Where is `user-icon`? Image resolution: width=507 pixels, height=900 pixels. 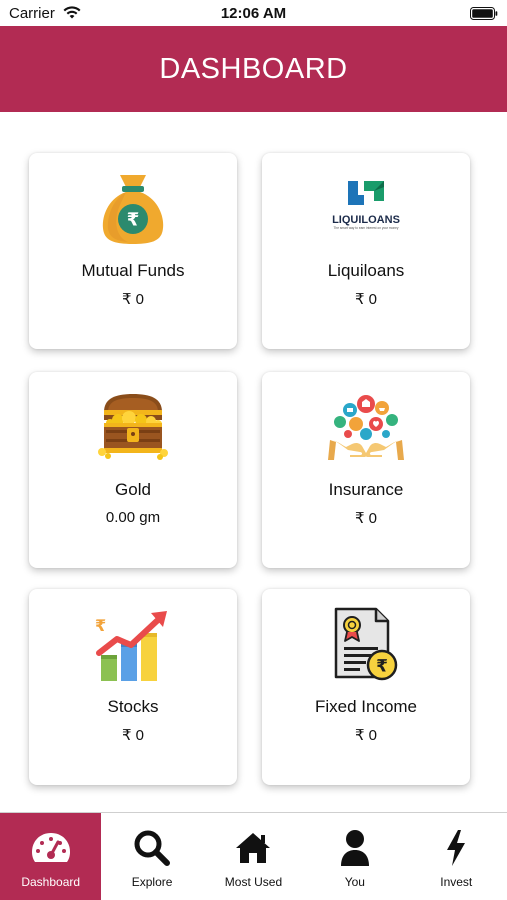
user-icon is located at coordinates (354, 848).